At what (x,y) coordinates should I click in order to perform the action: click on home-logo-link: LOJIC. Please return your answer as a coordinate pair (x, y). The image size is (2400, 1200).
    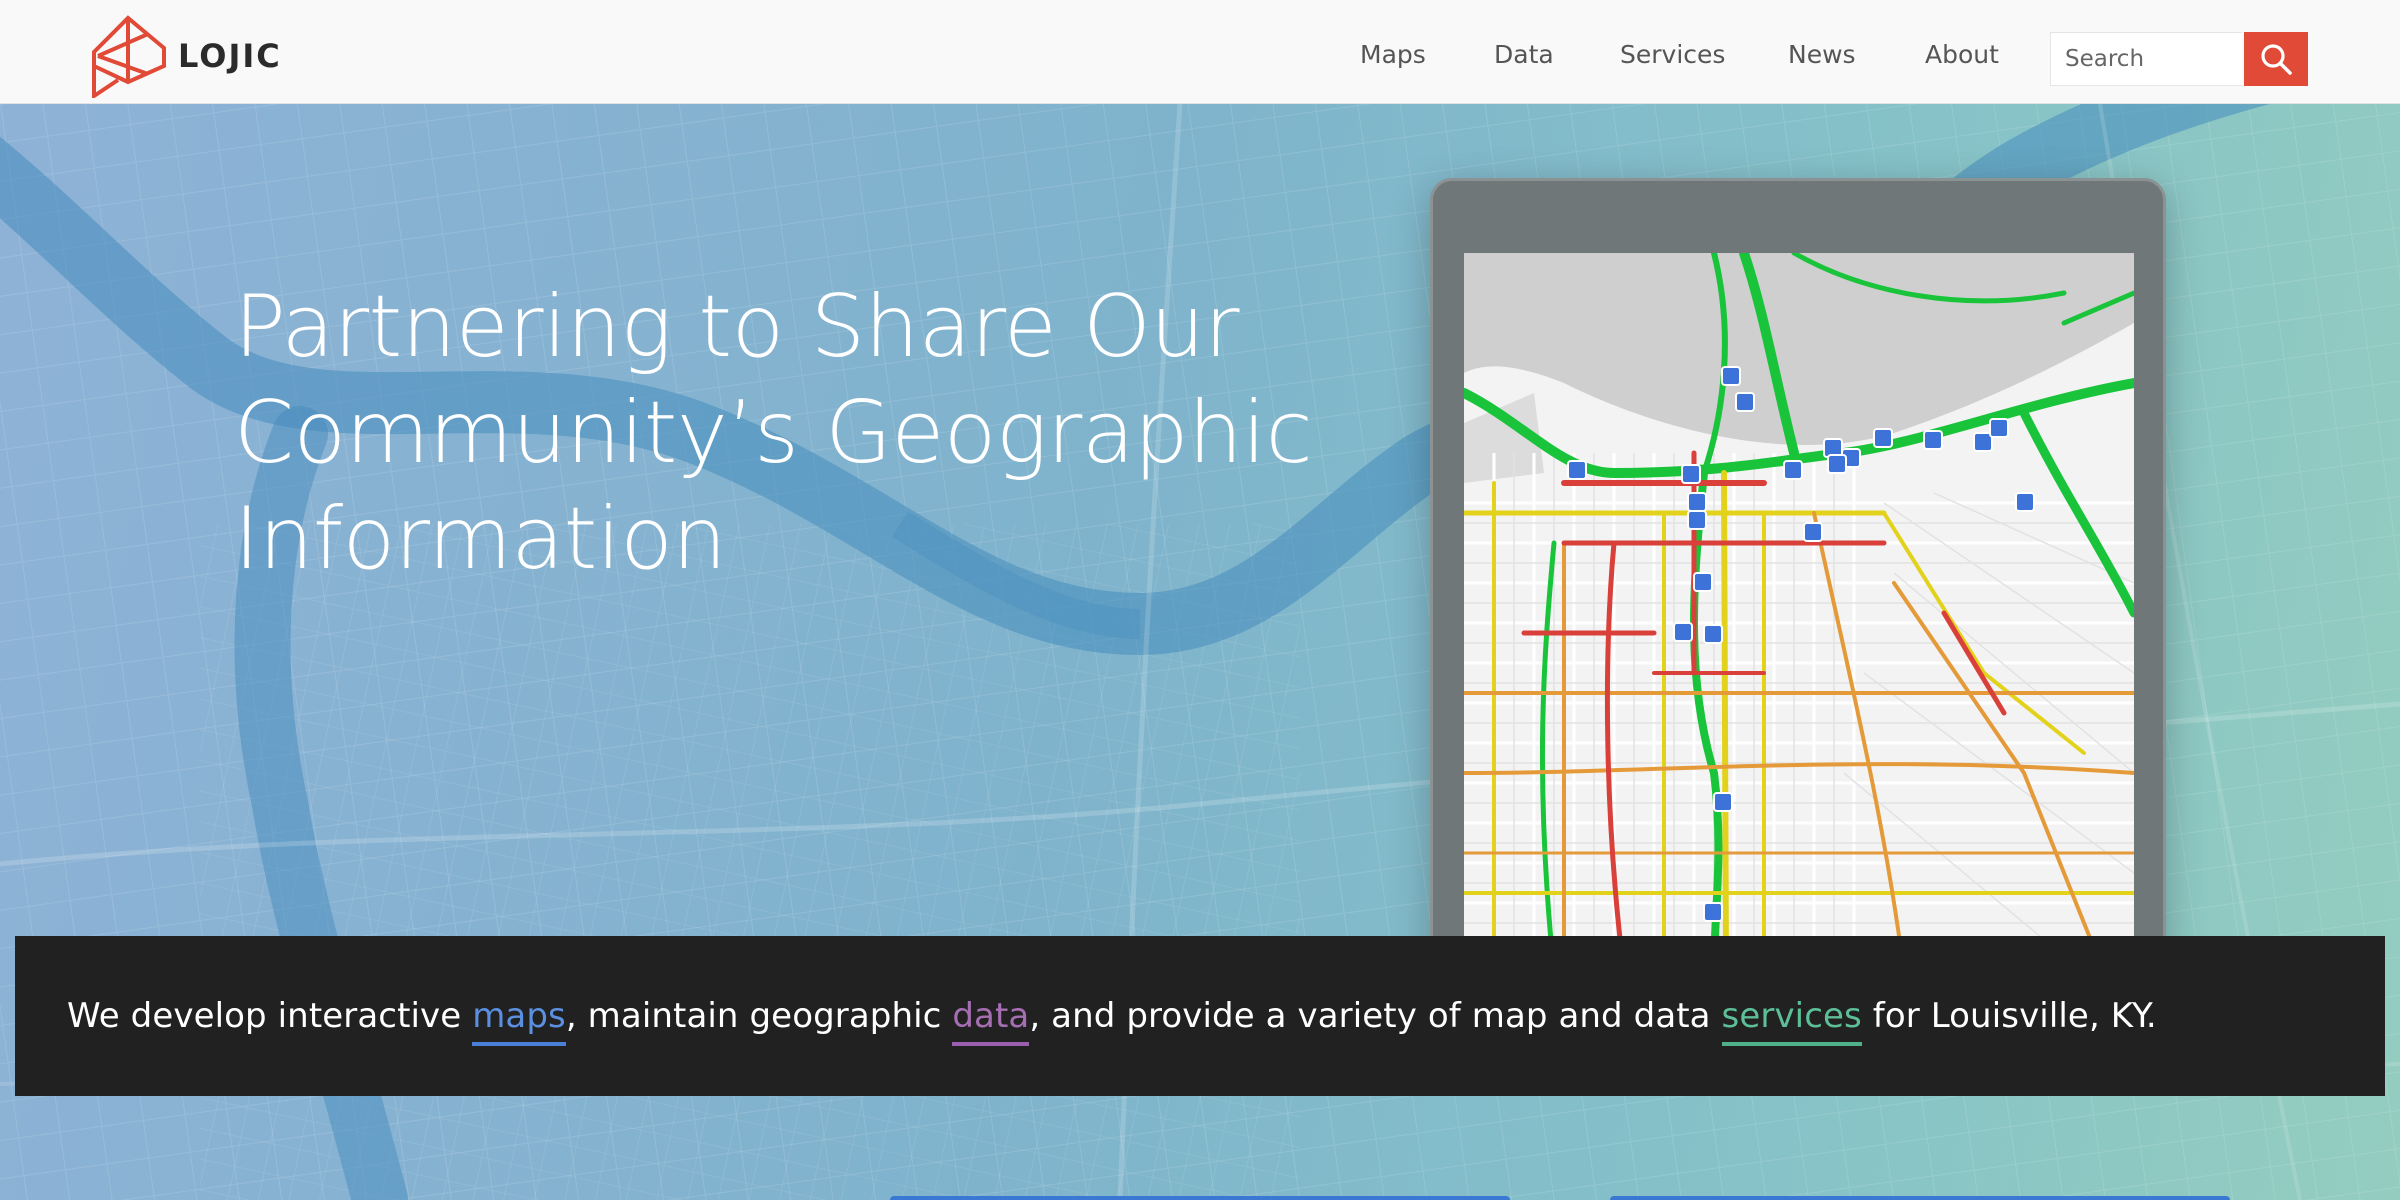
    Looking at the image, I should click on (185, 56).